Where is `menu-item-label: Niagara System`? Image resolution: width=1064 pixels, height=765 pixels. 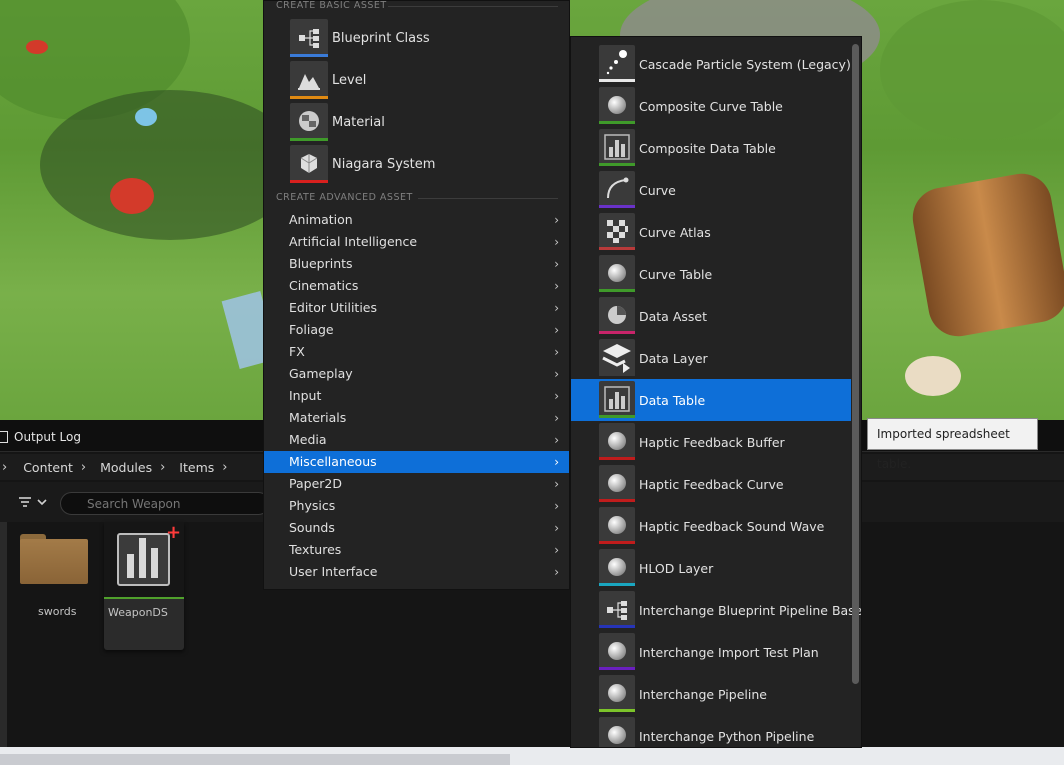 menu-item-label: Niagara System is located at coordinates (384, 164).